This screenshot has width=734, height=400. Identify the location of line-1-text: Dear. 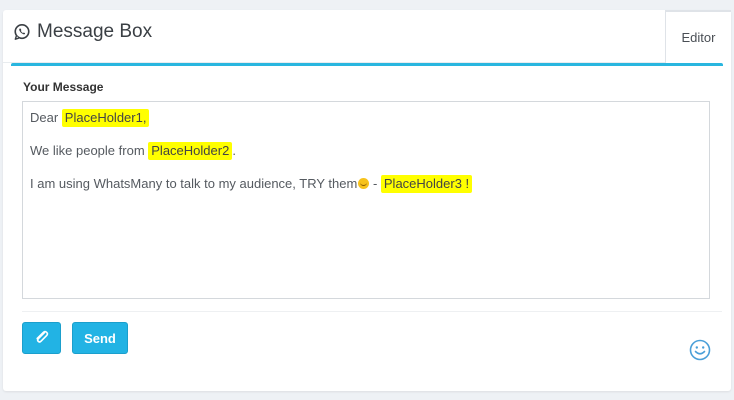
(46, 117).